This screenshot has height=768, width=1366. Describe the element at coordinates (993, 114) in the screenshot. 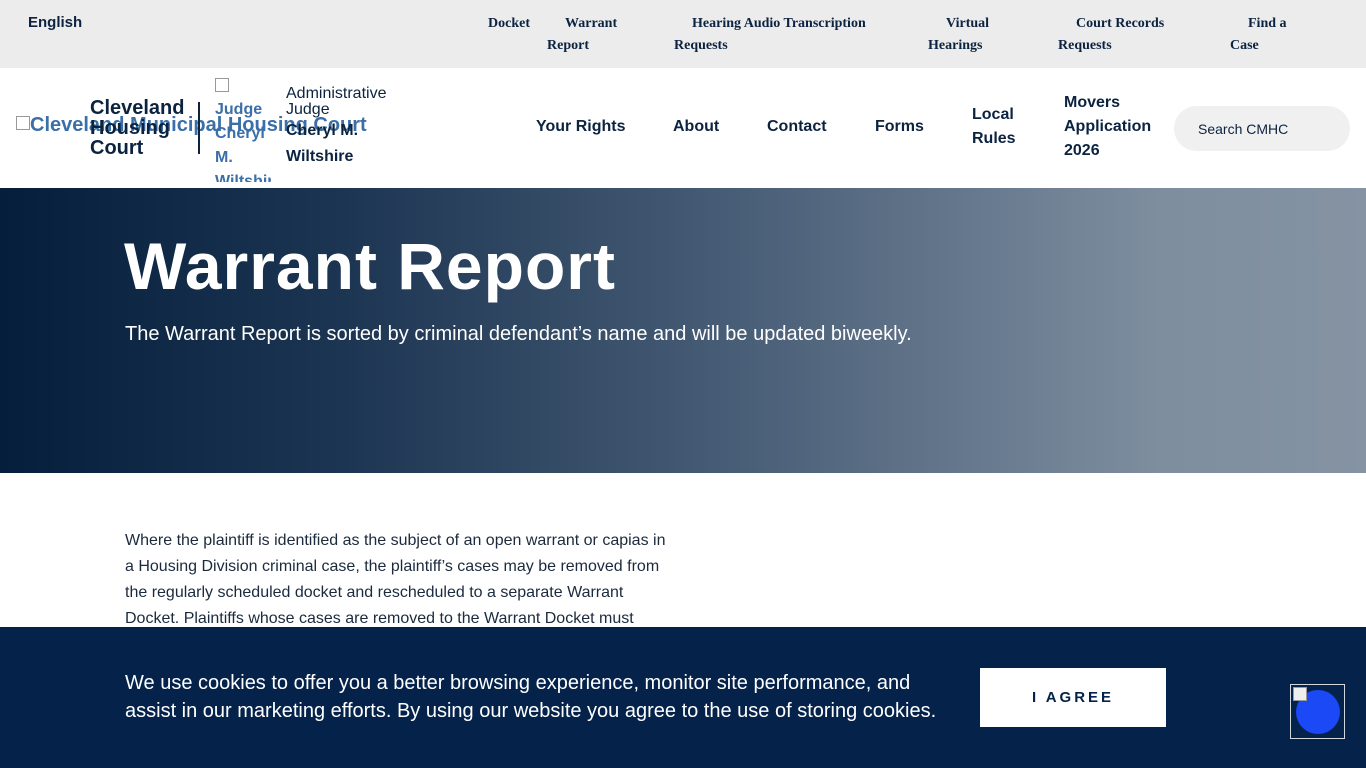

I see `nav-local-rules-label-1: Local` at that location.